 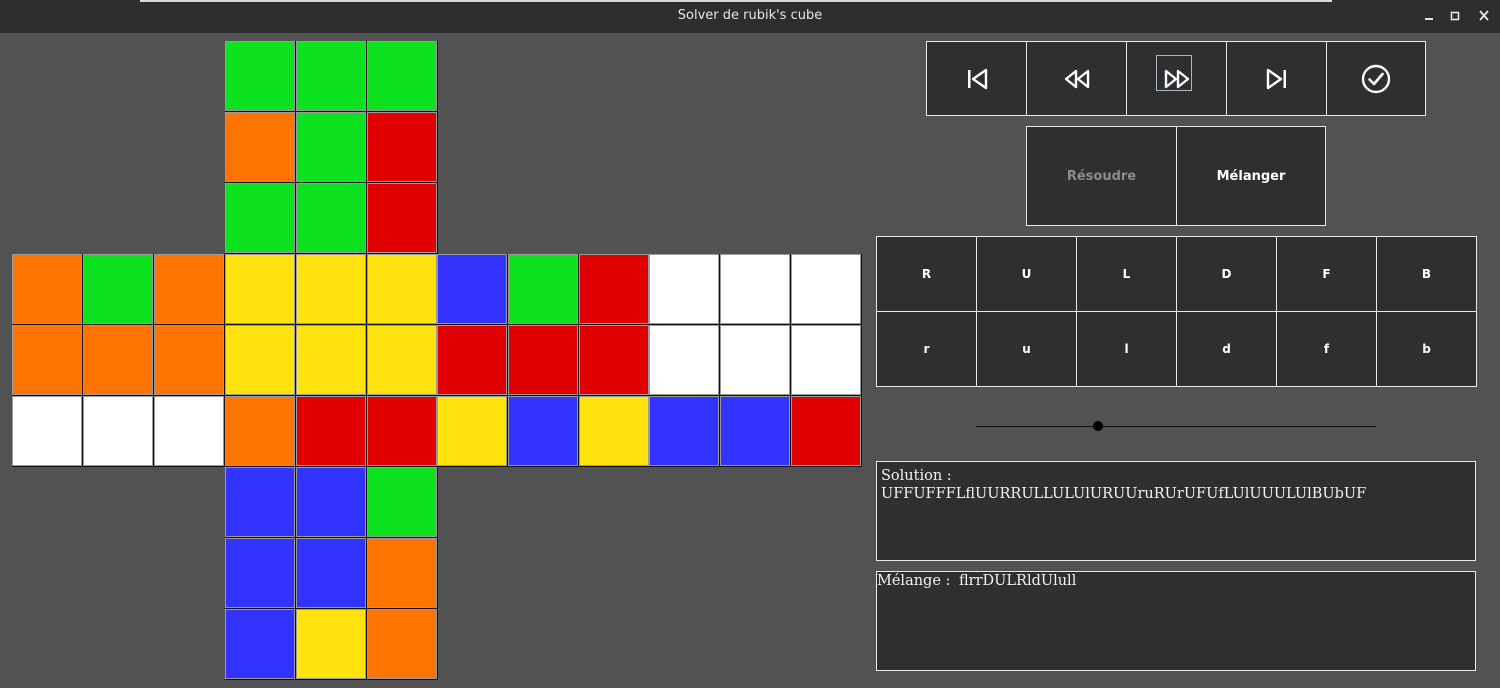 What do you see at coordinates (1455, 16) in the screenshot?
I see `maximize-icon` at bounding box center [1455, 16].